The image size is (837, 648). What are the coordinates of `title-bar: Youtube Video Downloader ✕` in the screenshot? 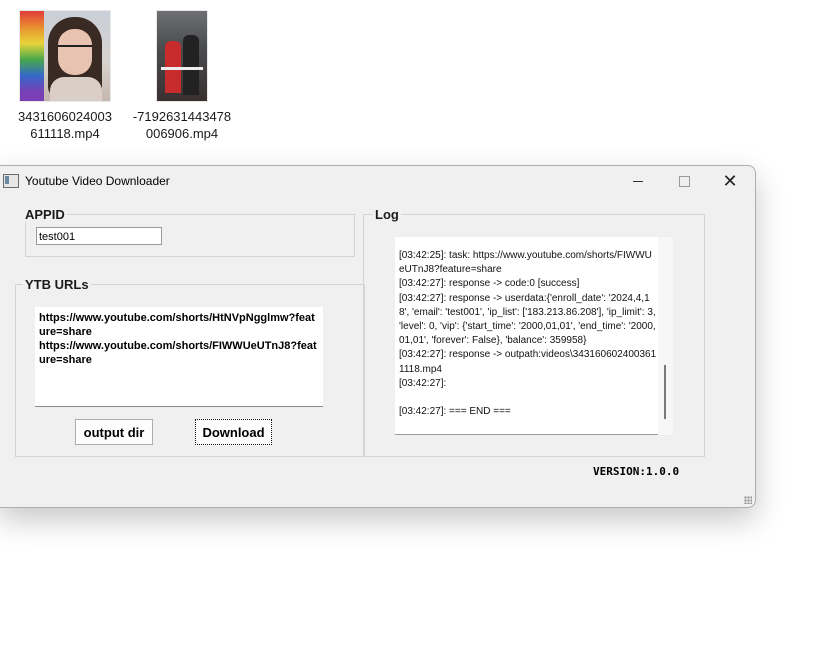 It's located at (377, 181).